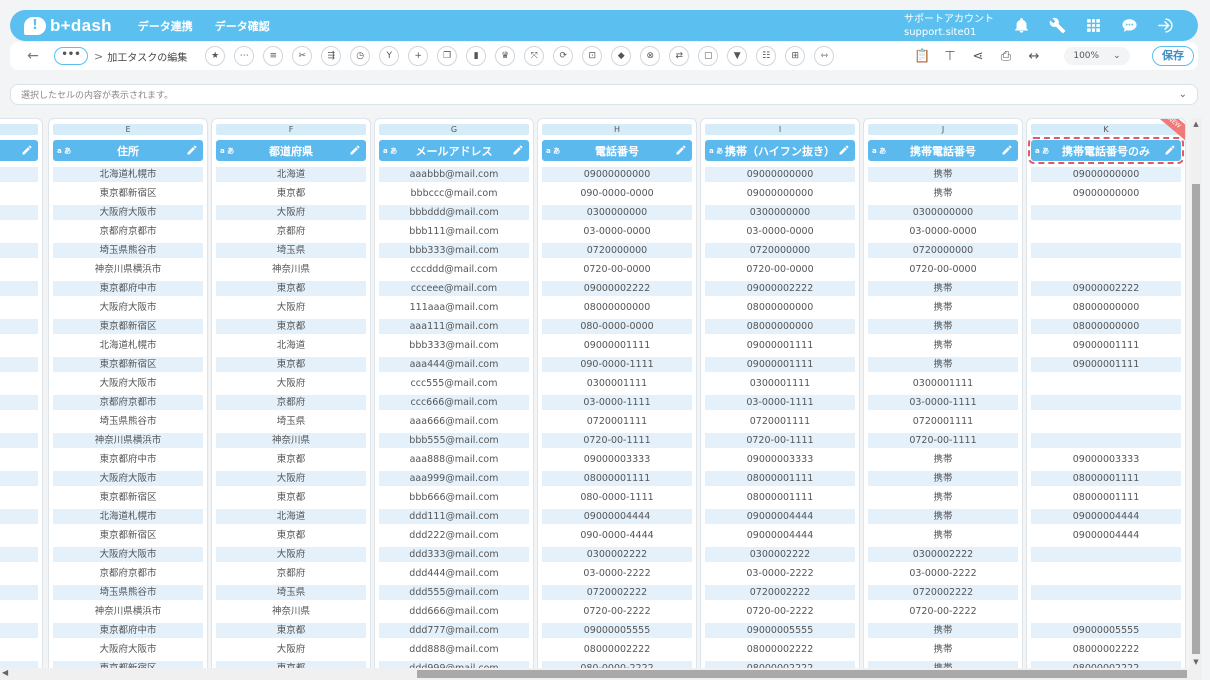 The image size is (1210, 680). Describe the element at coordinates (1183, 94) in the screenshot. I see `chevron-down-icon: ⌄` at that location.